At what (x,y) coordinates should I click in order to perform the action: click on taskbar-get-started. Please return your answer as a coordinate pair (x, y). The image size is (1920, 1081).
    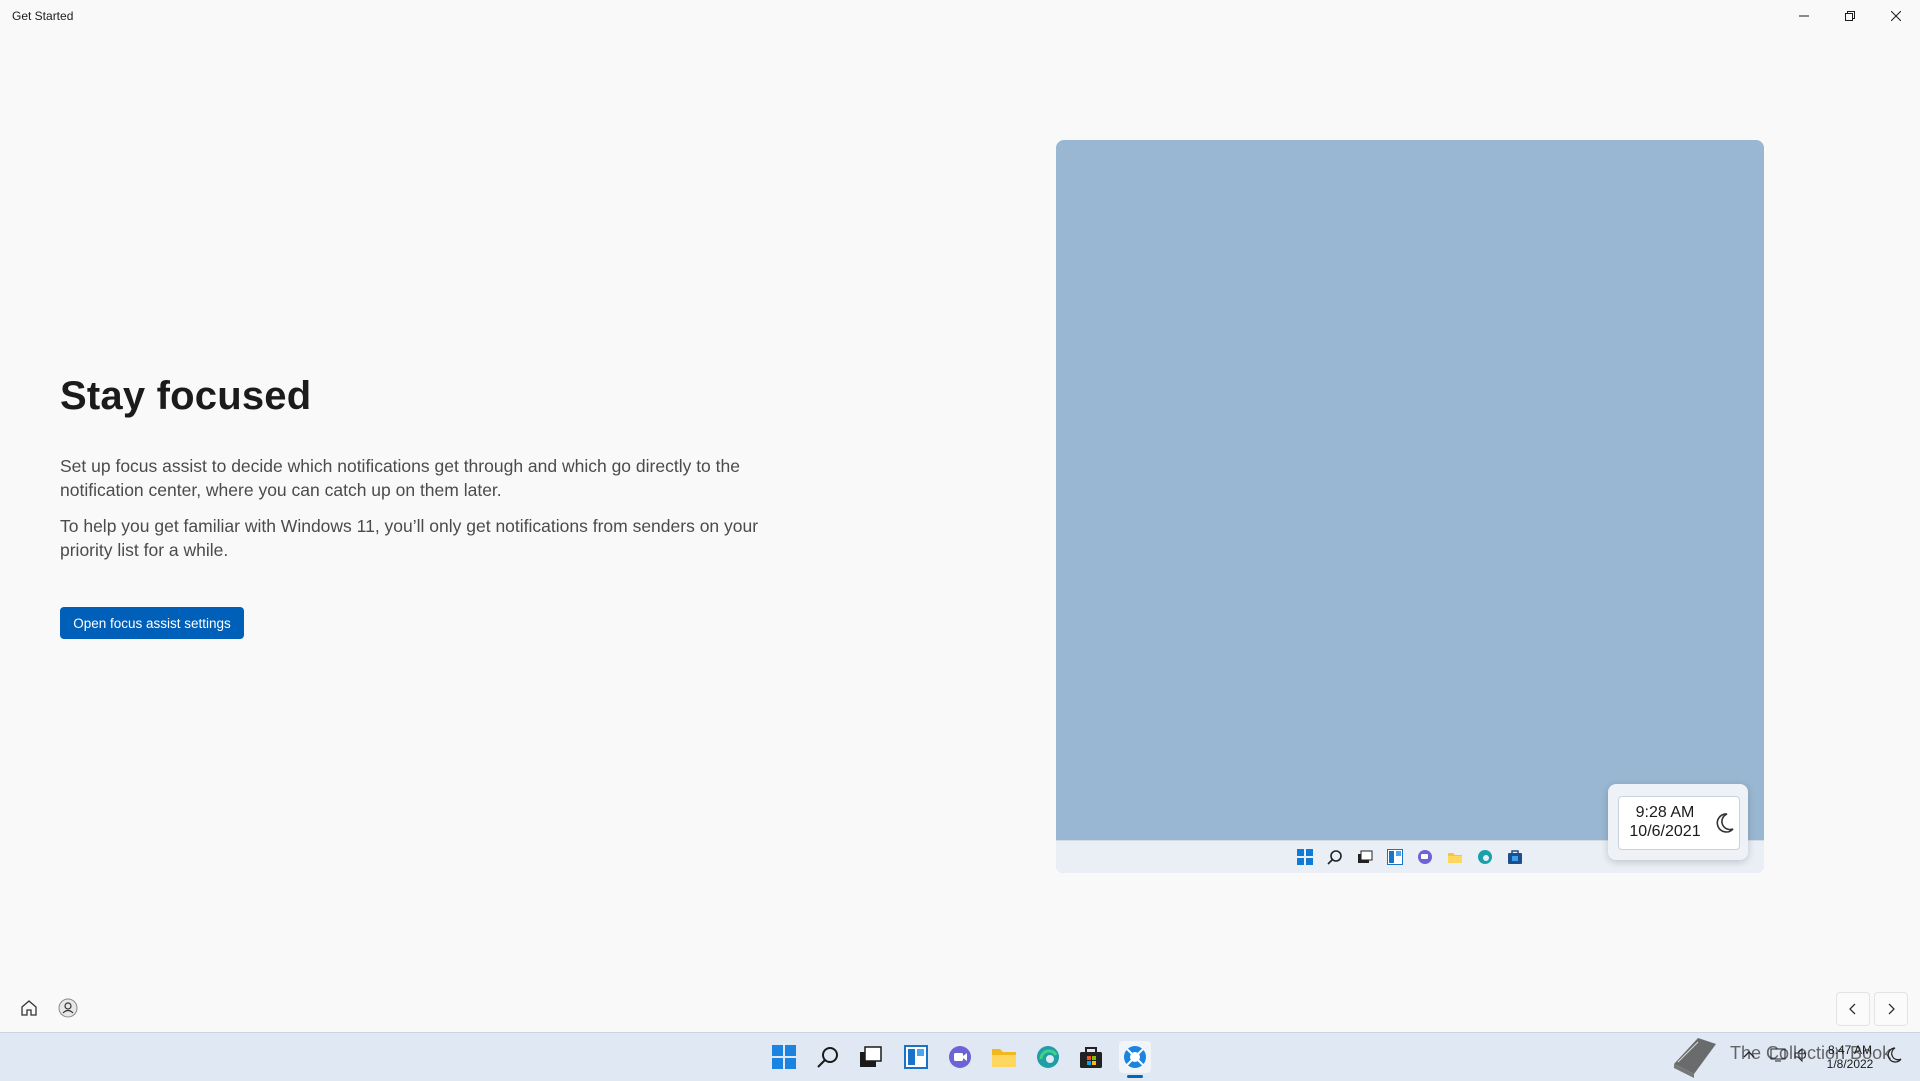
    Looking at the image, I should click on (1135, 1057).